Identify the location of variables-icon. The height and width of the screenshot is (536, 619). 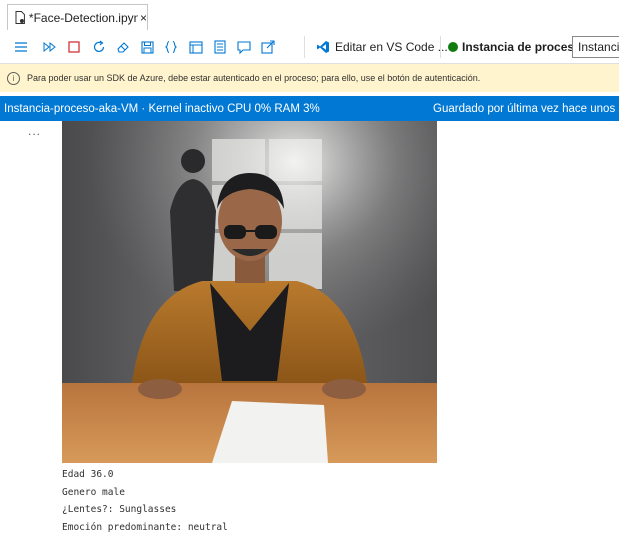
(171, 47).